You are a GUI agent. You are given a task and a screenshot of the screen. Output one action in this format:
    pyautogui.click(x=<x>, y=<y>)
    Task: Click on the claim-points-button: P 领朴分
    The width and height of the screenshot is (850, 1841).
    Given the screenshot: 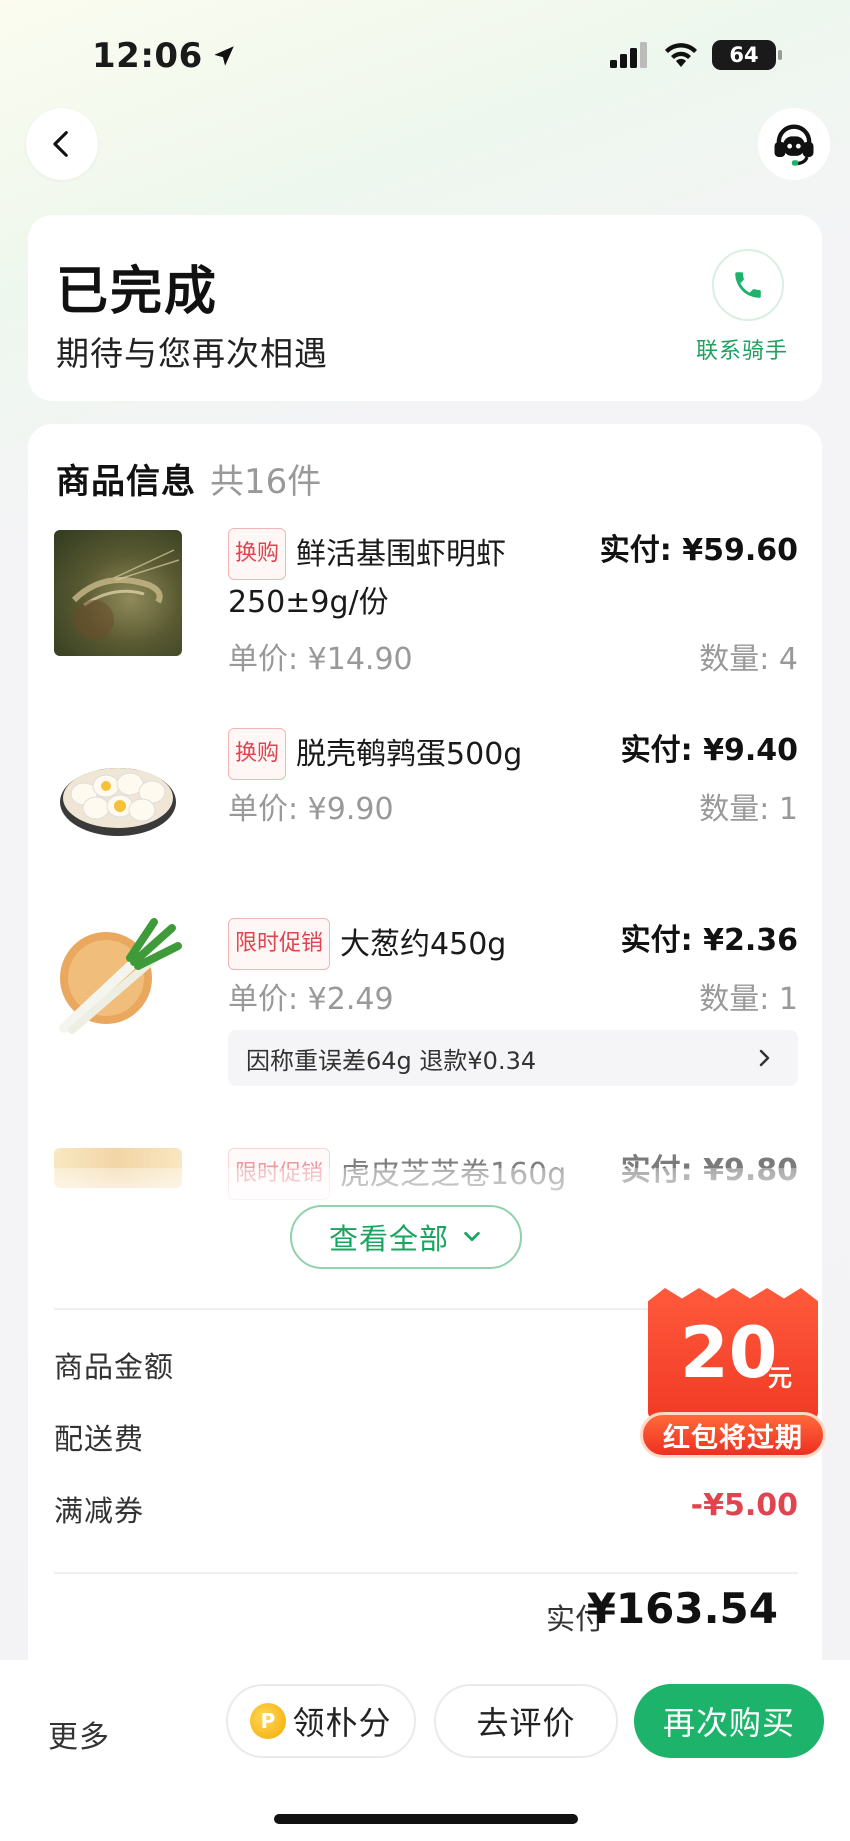 What is the action you would take?
    pyautogui.click(x=321, y=1721)
    